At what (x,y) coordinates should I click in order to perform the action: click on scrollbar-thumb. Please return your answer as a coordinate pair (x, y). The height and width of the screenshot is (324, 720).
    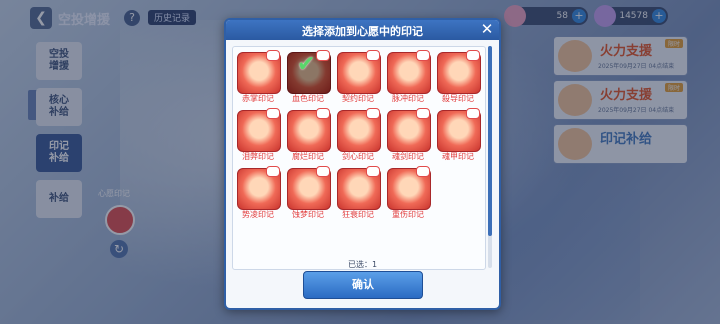
    Looking at the image, I should click on (490, 141).